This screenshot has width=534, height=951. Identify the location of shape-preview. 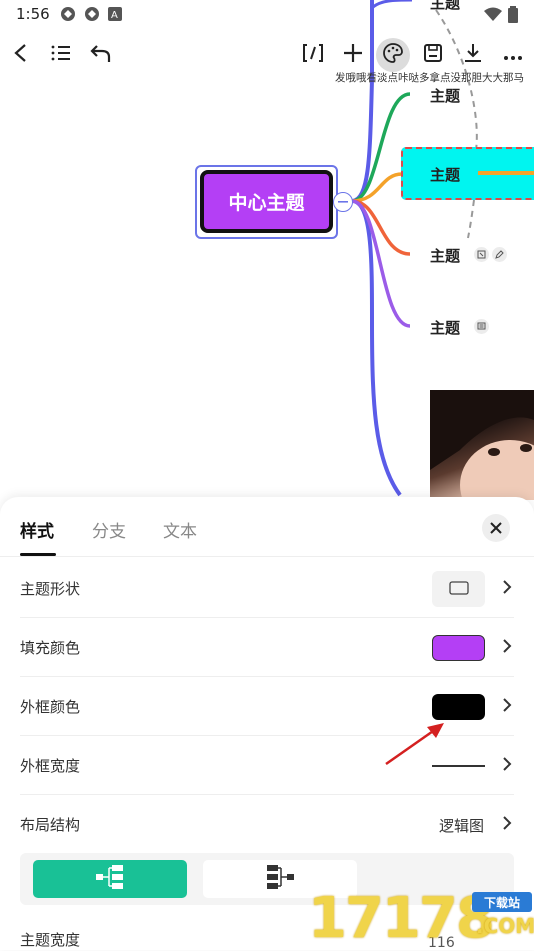
(458, 589).